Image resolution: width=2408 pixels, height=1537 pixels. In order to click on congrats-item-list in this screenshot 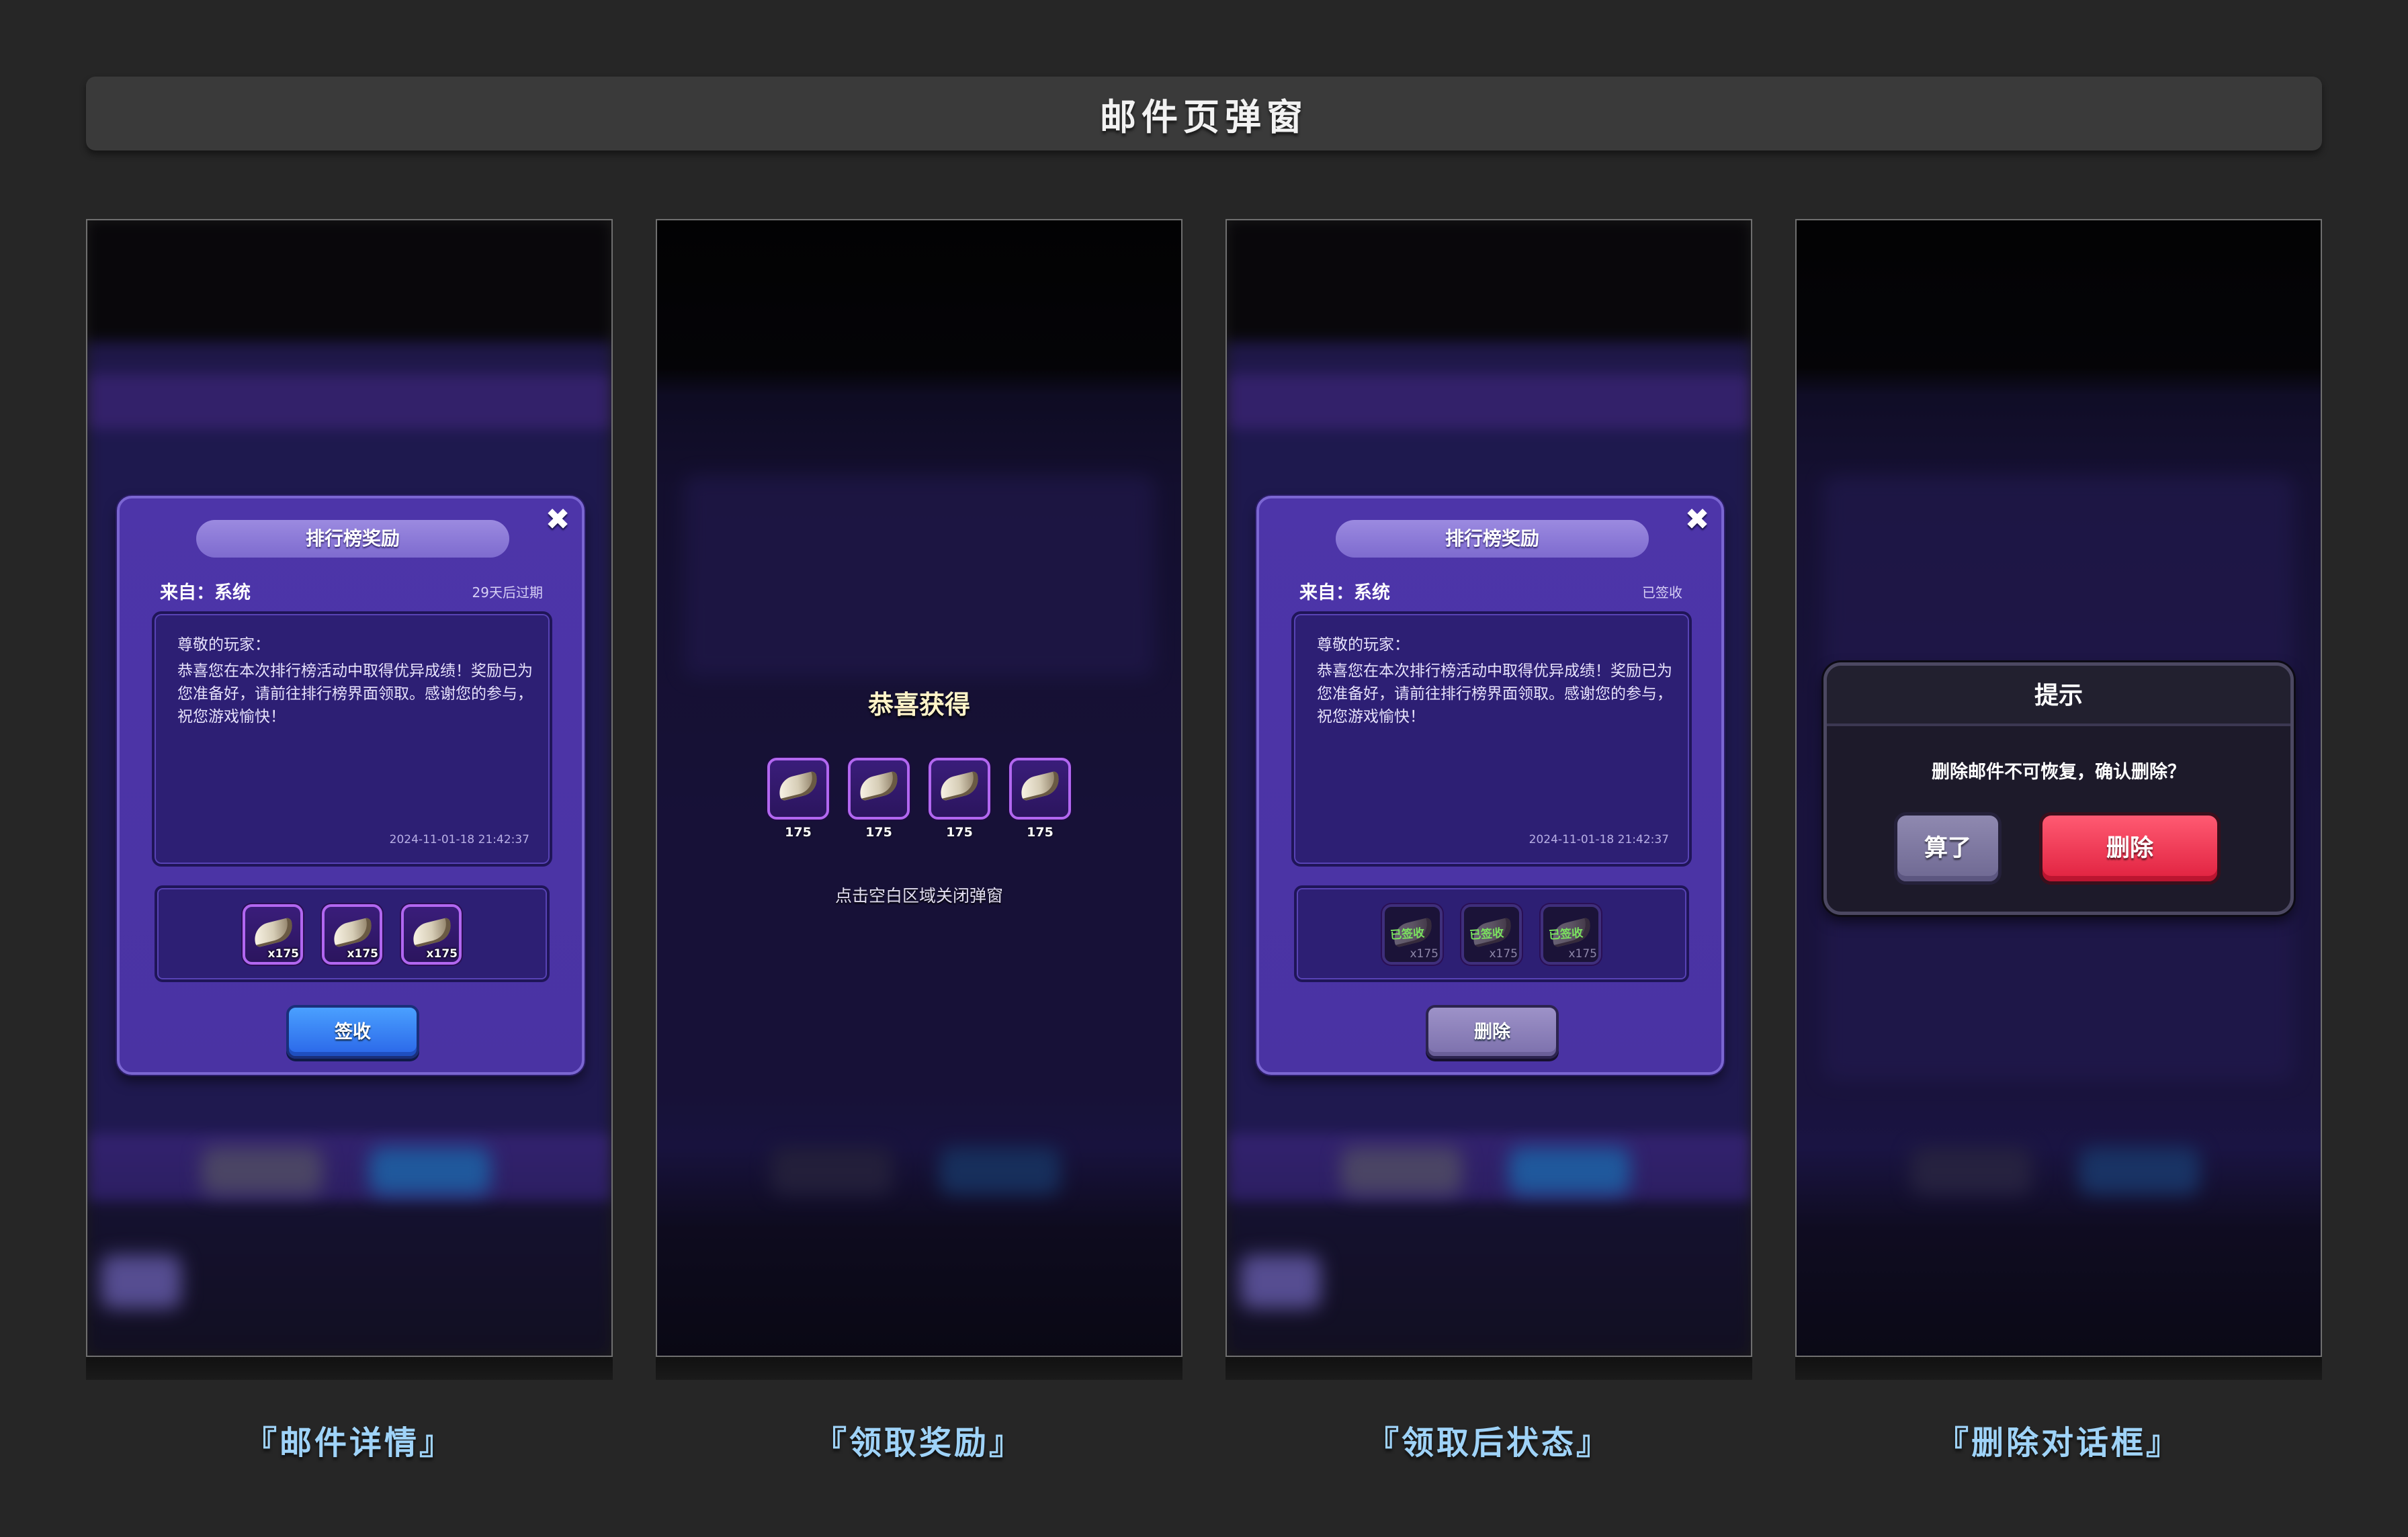, I will do `click(919, 789)`.